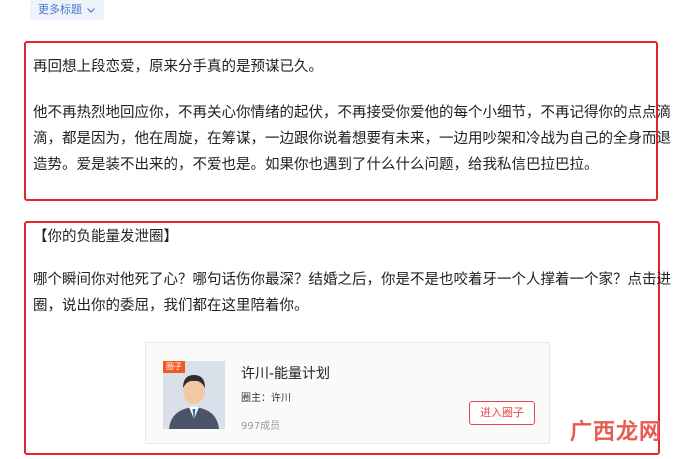 This screenshot has width=700, height=459. I want to click on section-heading: 【你的负能量发泄圈】, so click(105, 237).